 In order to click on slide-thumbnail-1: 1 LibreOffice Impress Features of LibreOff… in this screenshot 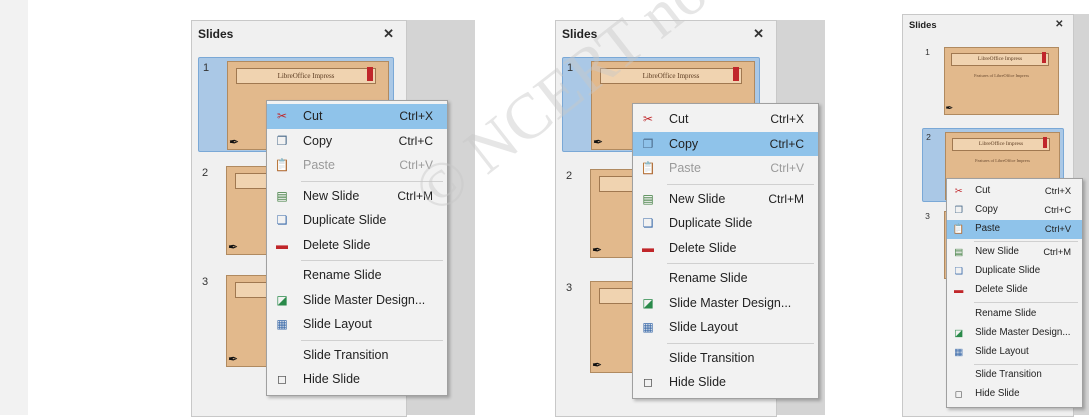, I will do `click(992, 80)`.